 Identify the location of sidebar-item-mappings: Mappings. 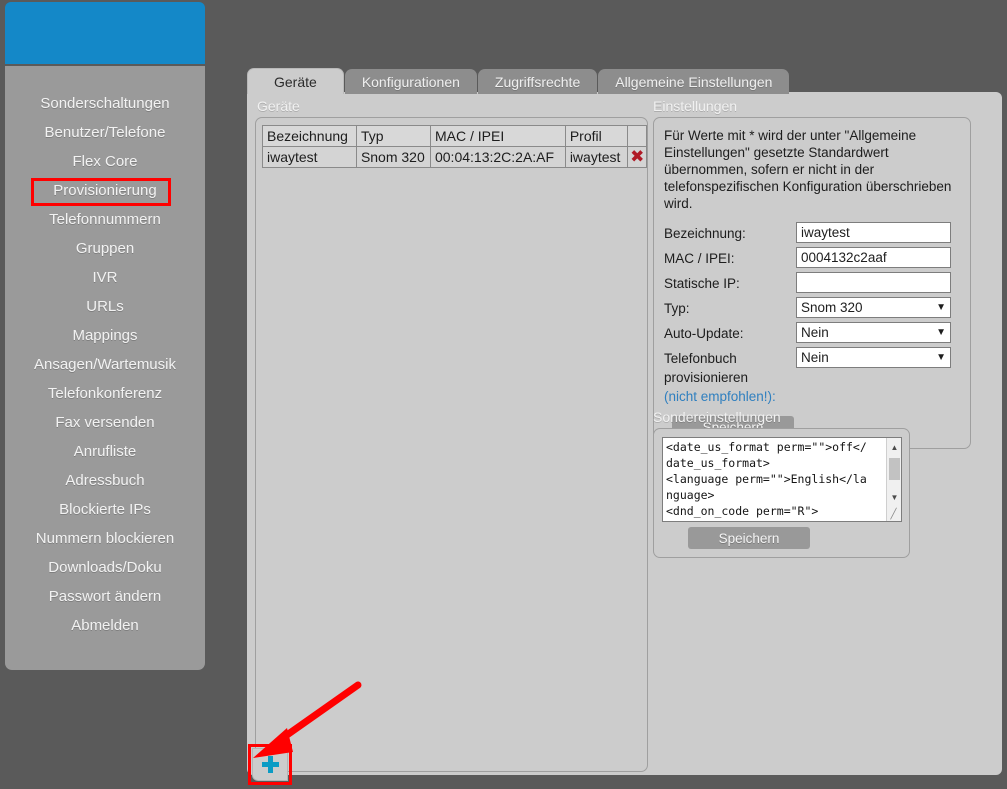
(105, 336).